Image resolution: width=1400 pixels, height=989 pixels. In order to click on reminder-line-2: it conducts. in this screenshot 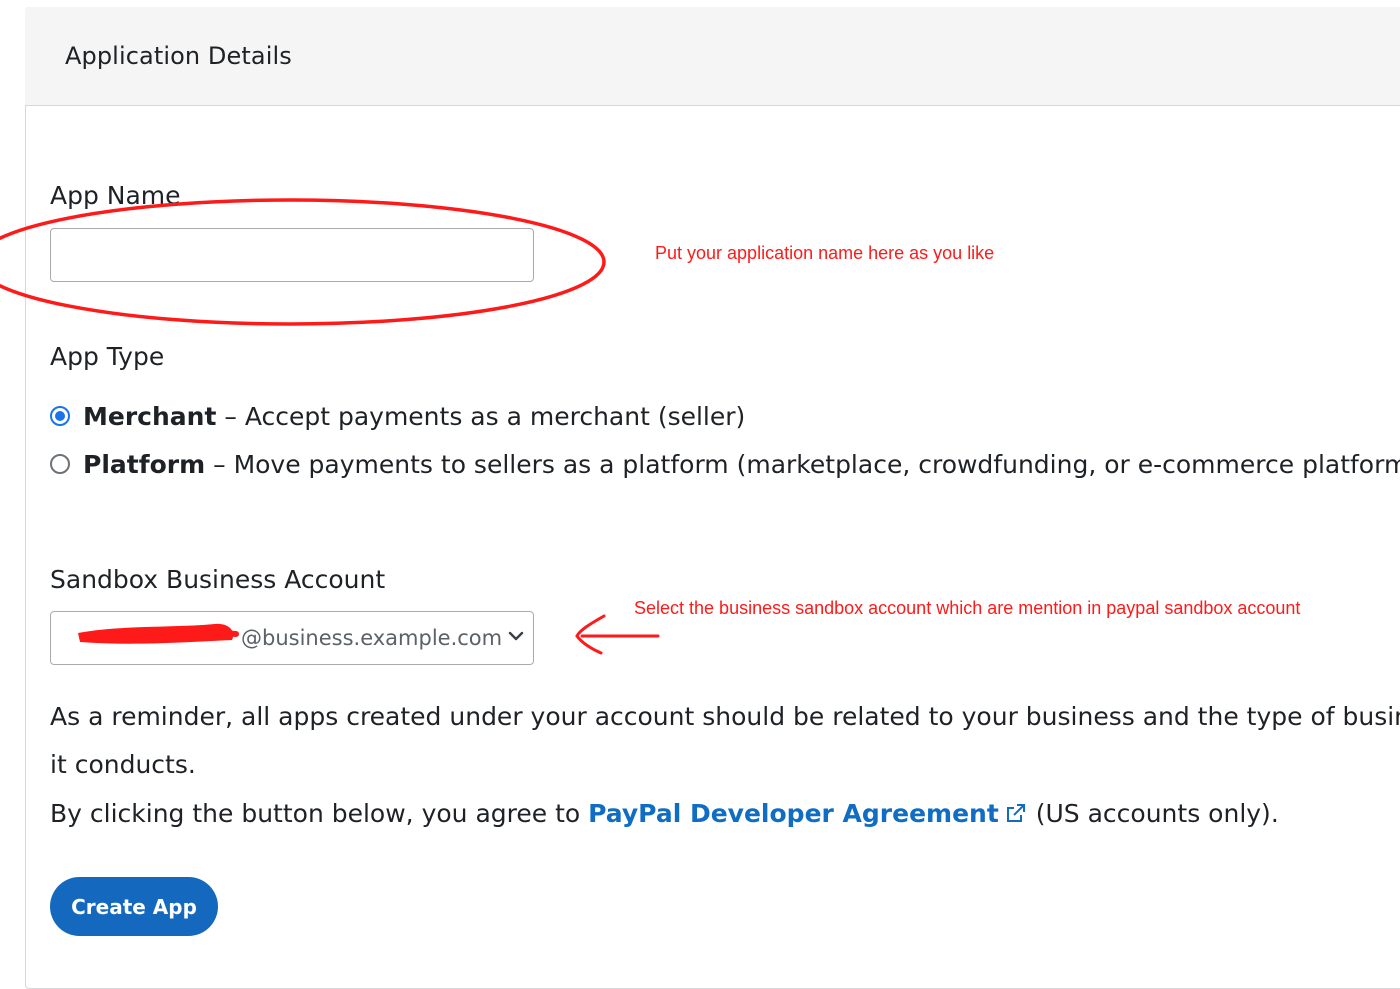, I will do `click(123, 764)`.